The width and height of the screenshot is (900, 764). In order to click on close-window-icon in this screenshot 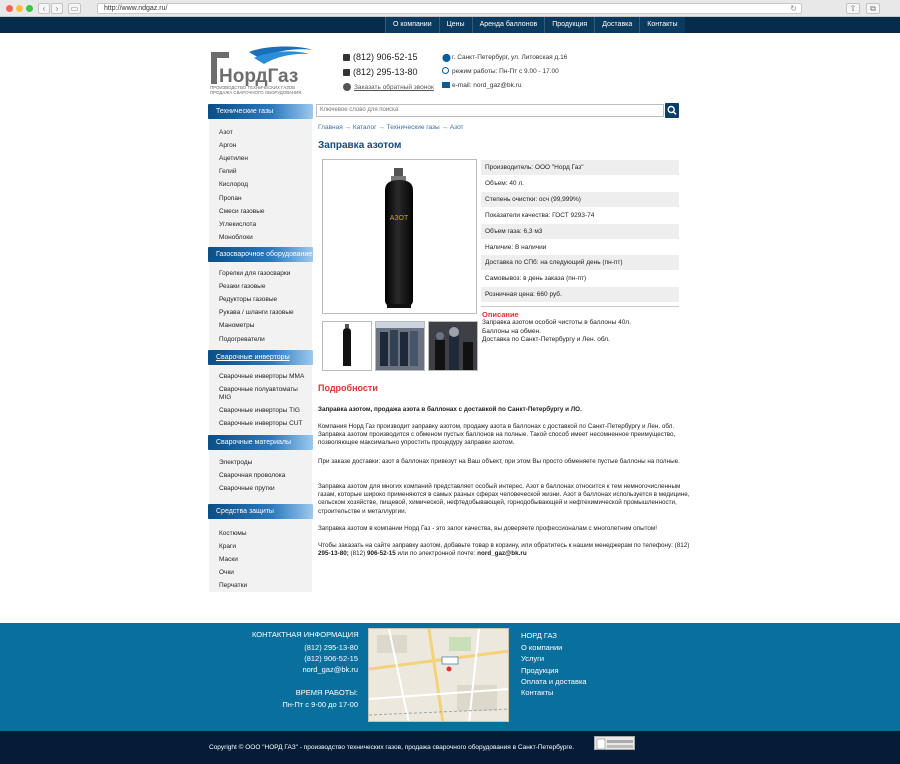, I will do `click(9, 8)`.